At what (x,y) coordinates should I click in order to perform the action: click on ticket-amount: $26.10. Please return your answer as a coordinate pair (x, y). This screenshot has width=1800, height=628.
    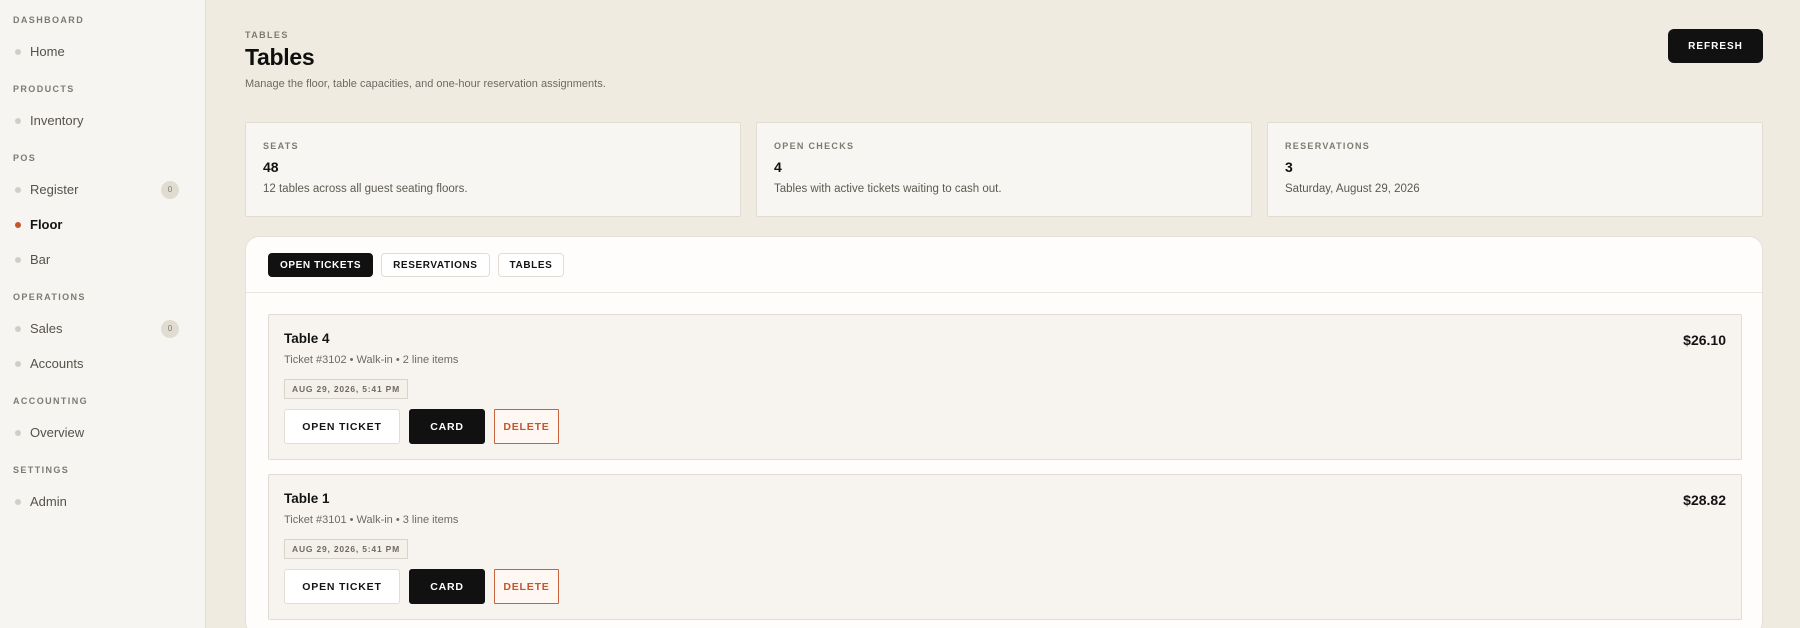
    Looking at the image, I should click on (1704, 340).